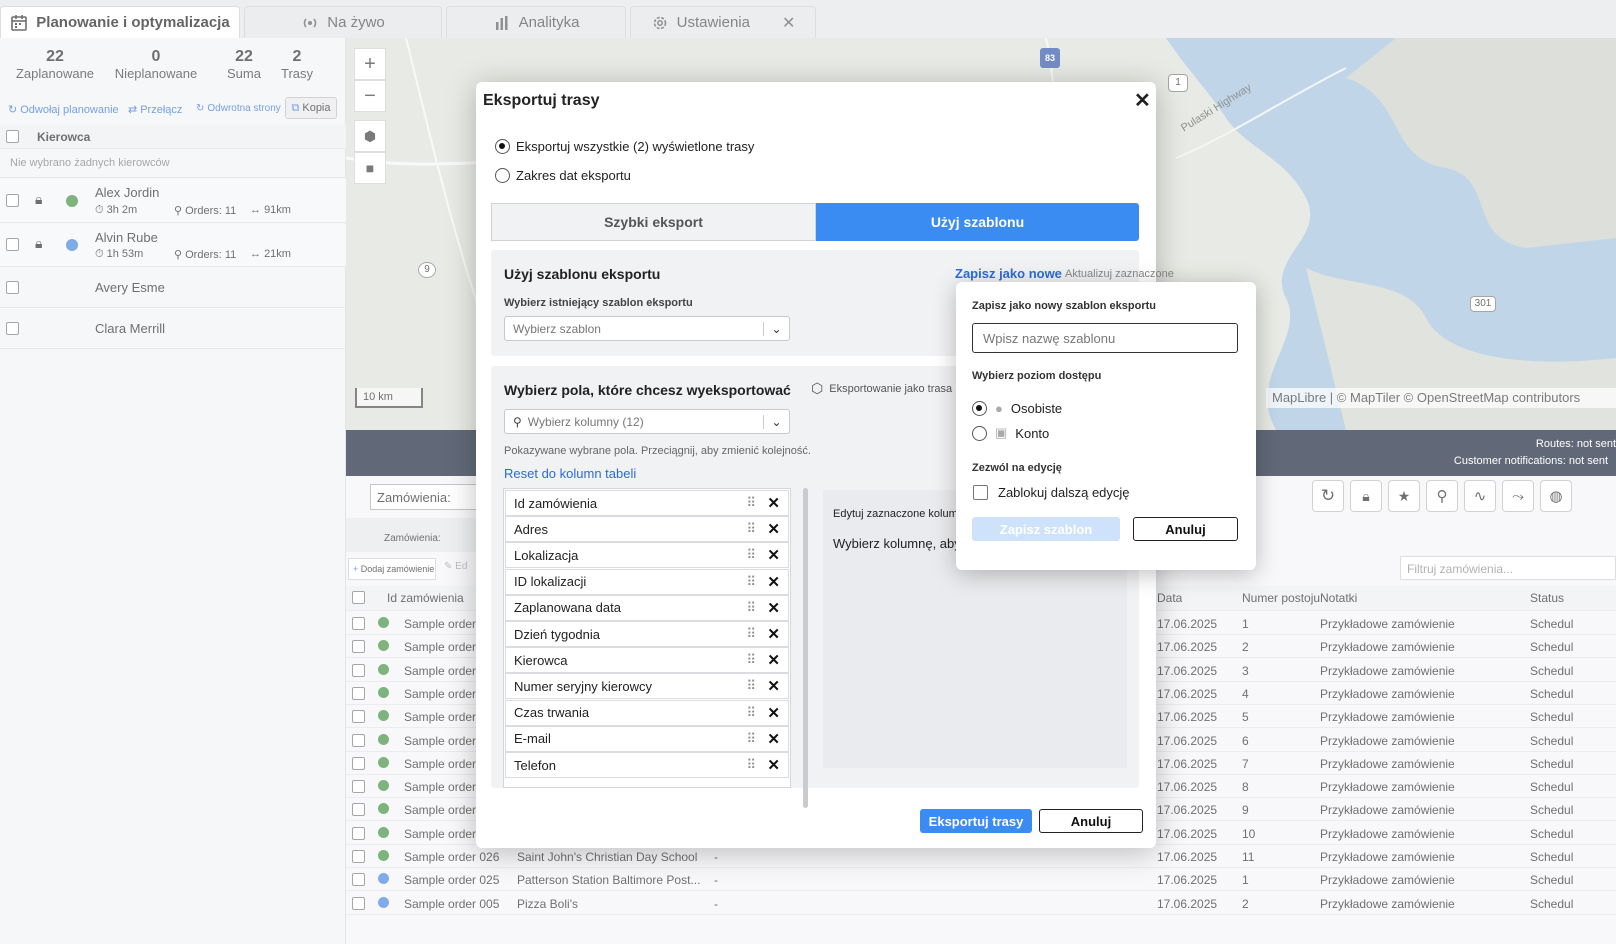  What do you see at coordinates (647, 765) in the screenshot?
I see `column-list-item: Telefon ⠿ ✕` at bounding box center [647, 765].